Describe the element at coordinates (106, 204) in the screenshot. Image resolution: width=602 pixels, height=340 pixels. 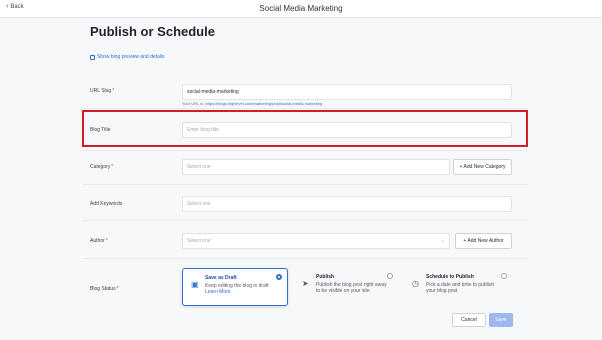
I see `keywords-label: Add Keywords` at that location.